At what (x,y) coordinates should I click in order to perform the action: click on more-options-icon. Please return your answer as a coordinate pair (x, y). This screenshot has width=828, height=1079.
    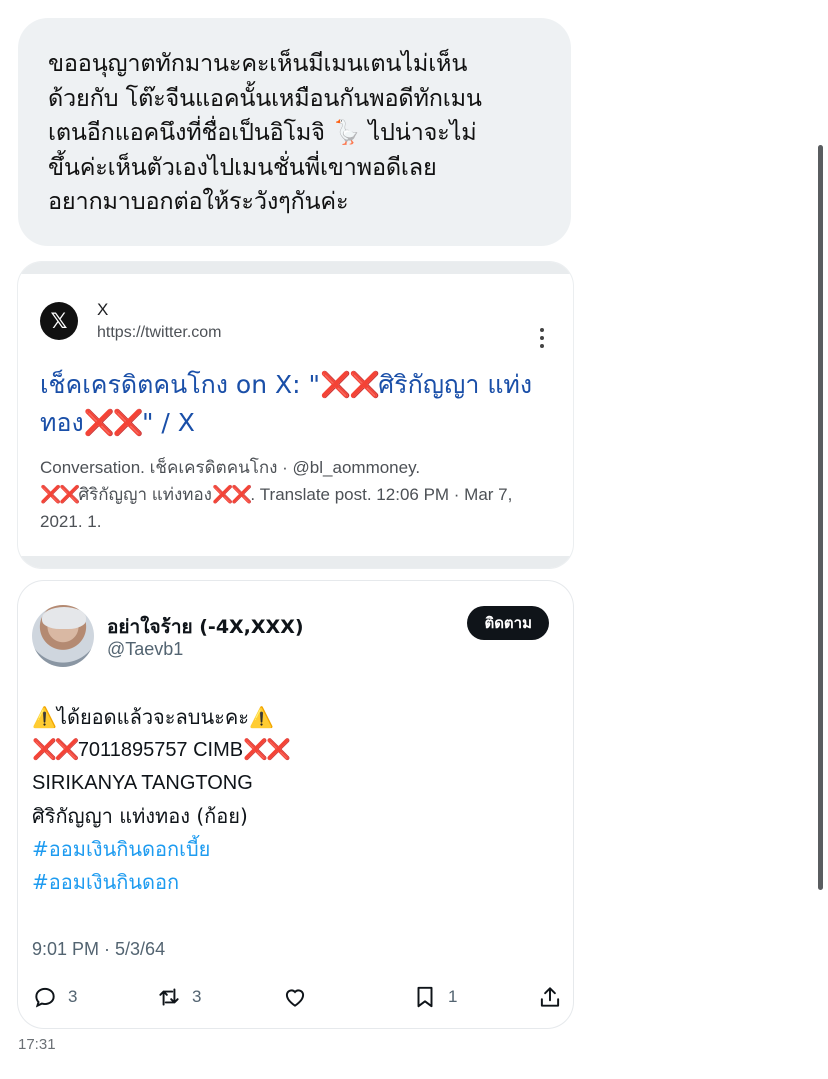
    Looking at the image, I should click on (542, 338).